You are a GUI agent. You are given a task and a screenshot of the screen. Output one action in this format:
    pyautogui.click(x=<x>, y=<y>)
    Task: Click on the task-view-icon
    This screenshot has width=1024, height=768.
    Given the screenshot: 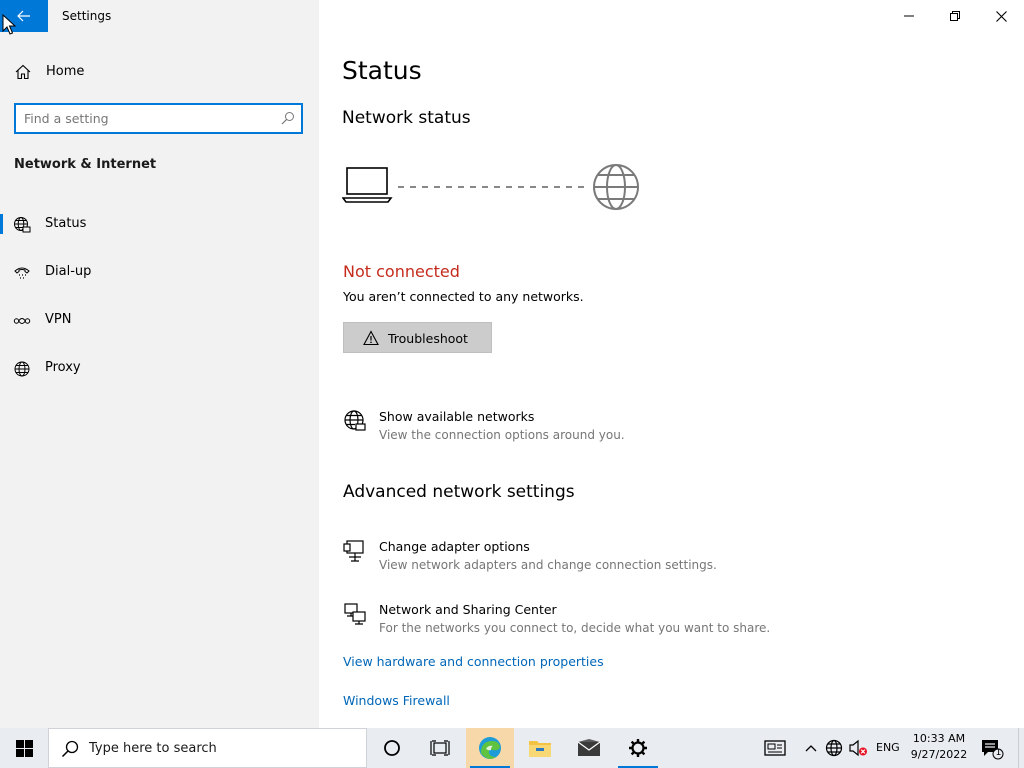 What is the action you would take?
    pyautogui.click(x=440, y=748)
    